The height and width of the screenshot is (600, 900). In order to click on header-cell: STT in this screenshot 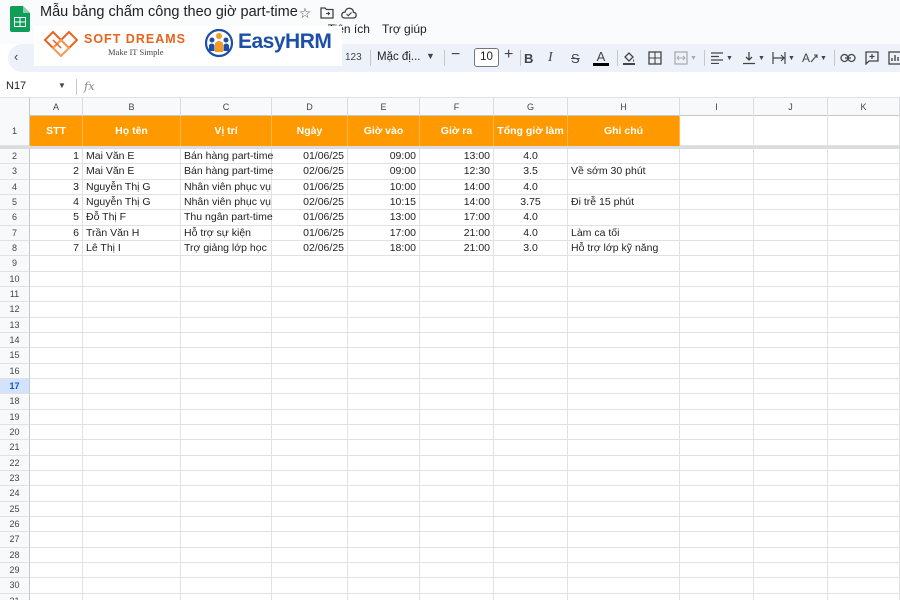, I will do `click(56, 131)`.